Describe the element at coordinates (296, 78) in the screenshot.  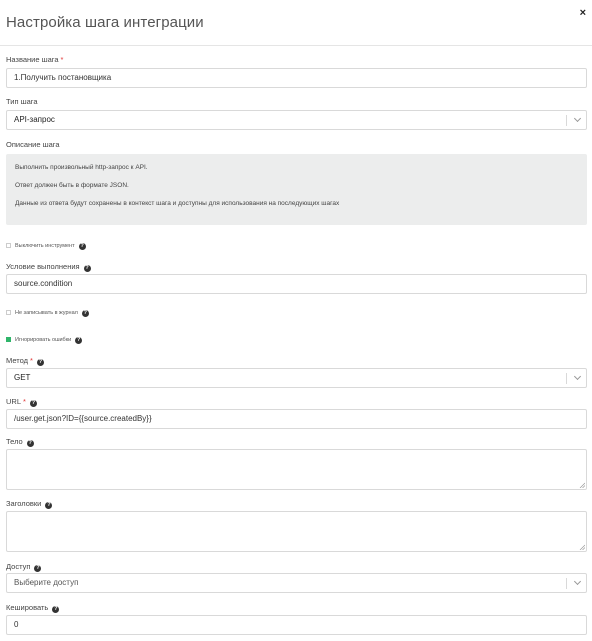
I see `step-name-input: 1.Получить постановщика` at that location.